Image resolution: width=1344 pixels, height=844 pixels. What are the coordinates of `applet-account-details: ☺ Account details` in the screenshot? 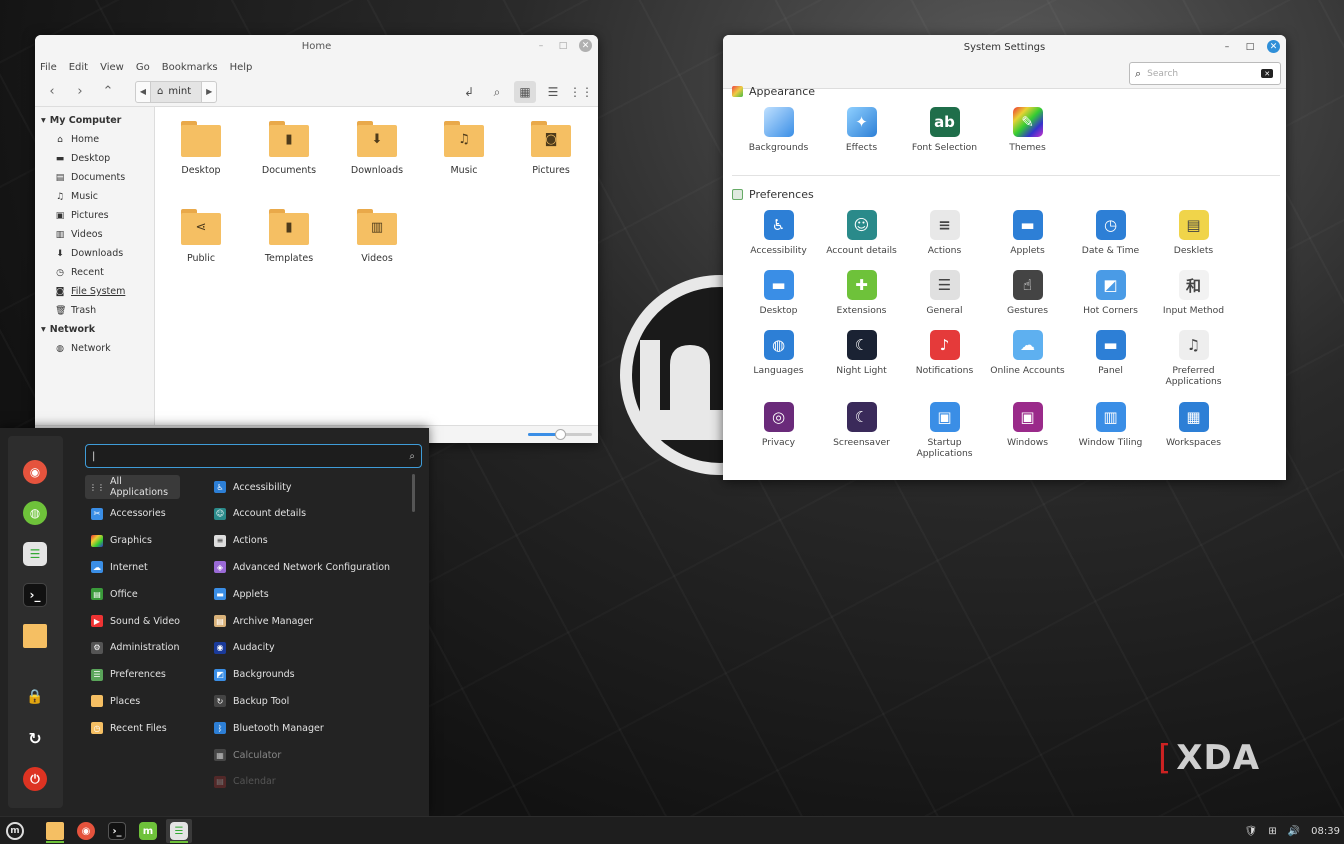 It's located at (861, 233).